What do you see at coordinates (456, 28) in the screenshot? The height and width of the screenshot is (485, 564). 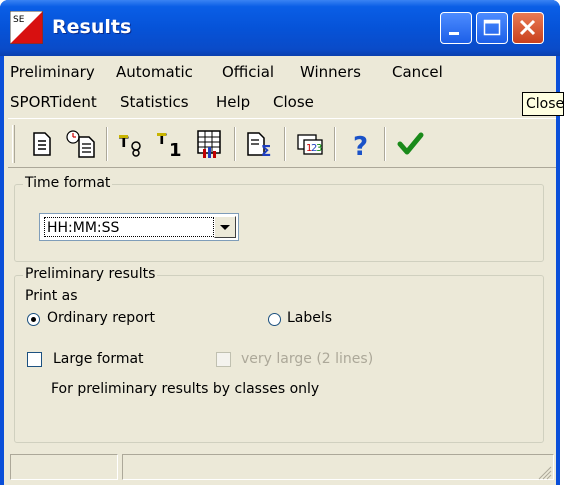 I see `minimize-button` at bounding box center [456, 28].